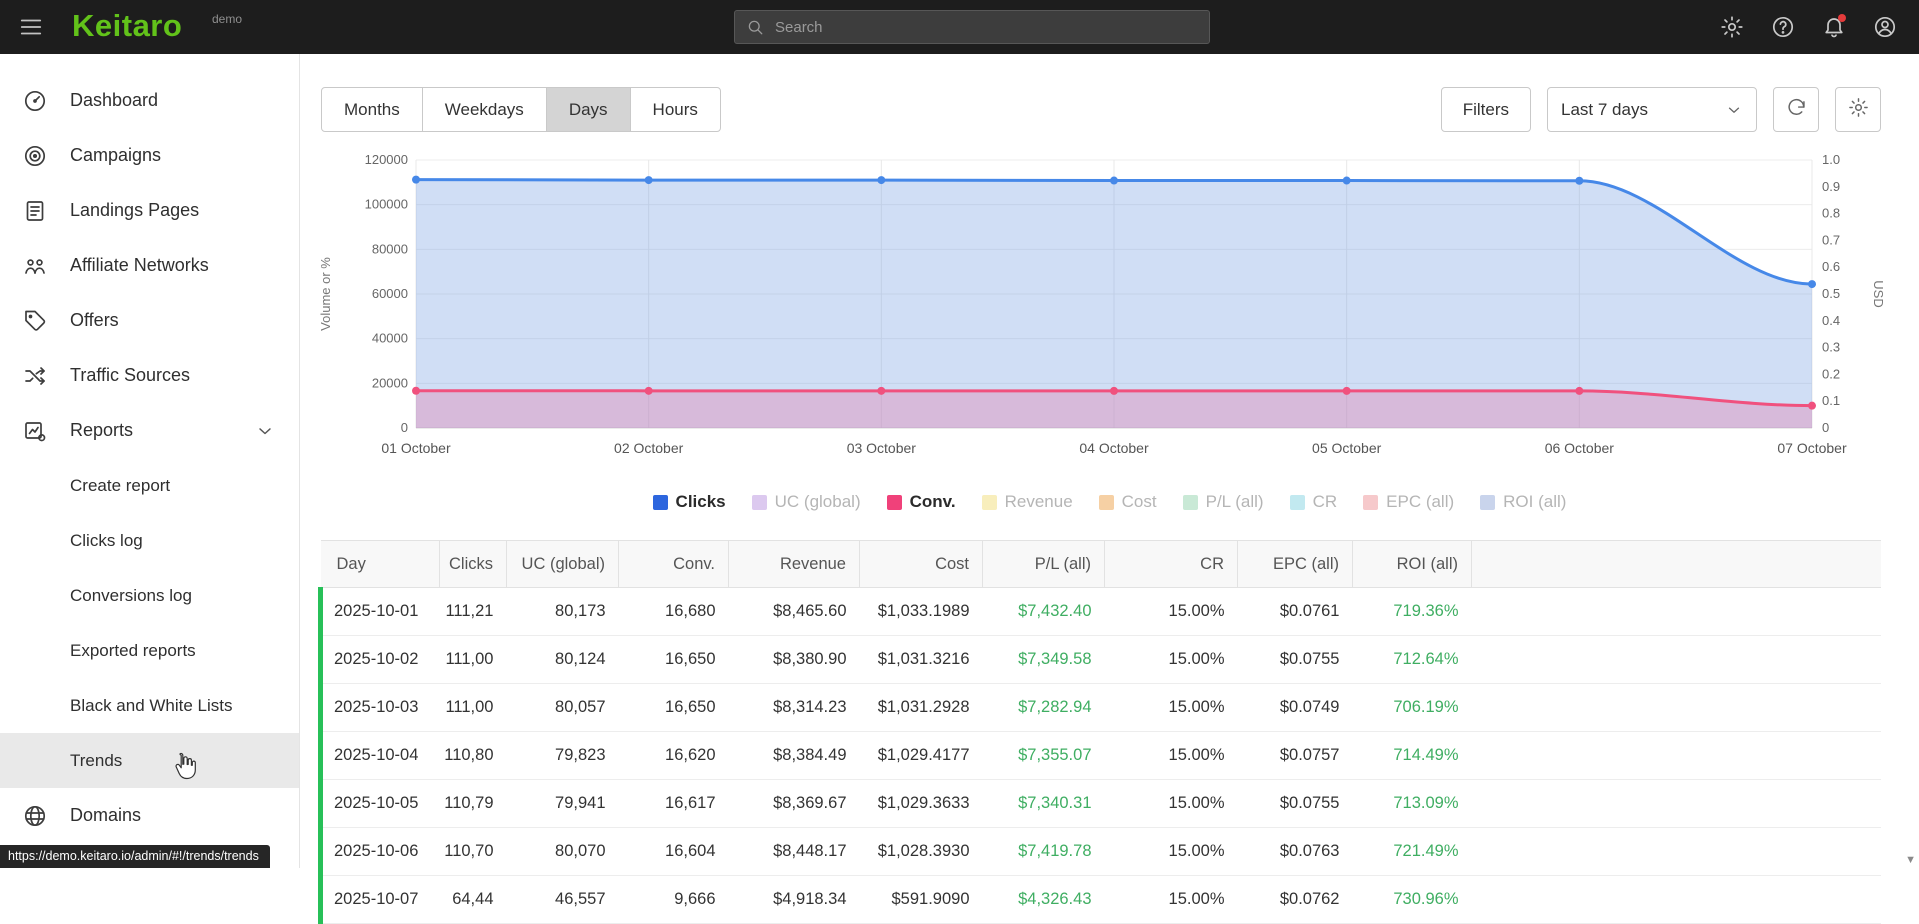 This screenshot has height=924, width=1919. Describe the element at coordinates (1831, 213) in the screenshot. I see `svg-text: 0.8` at that location.